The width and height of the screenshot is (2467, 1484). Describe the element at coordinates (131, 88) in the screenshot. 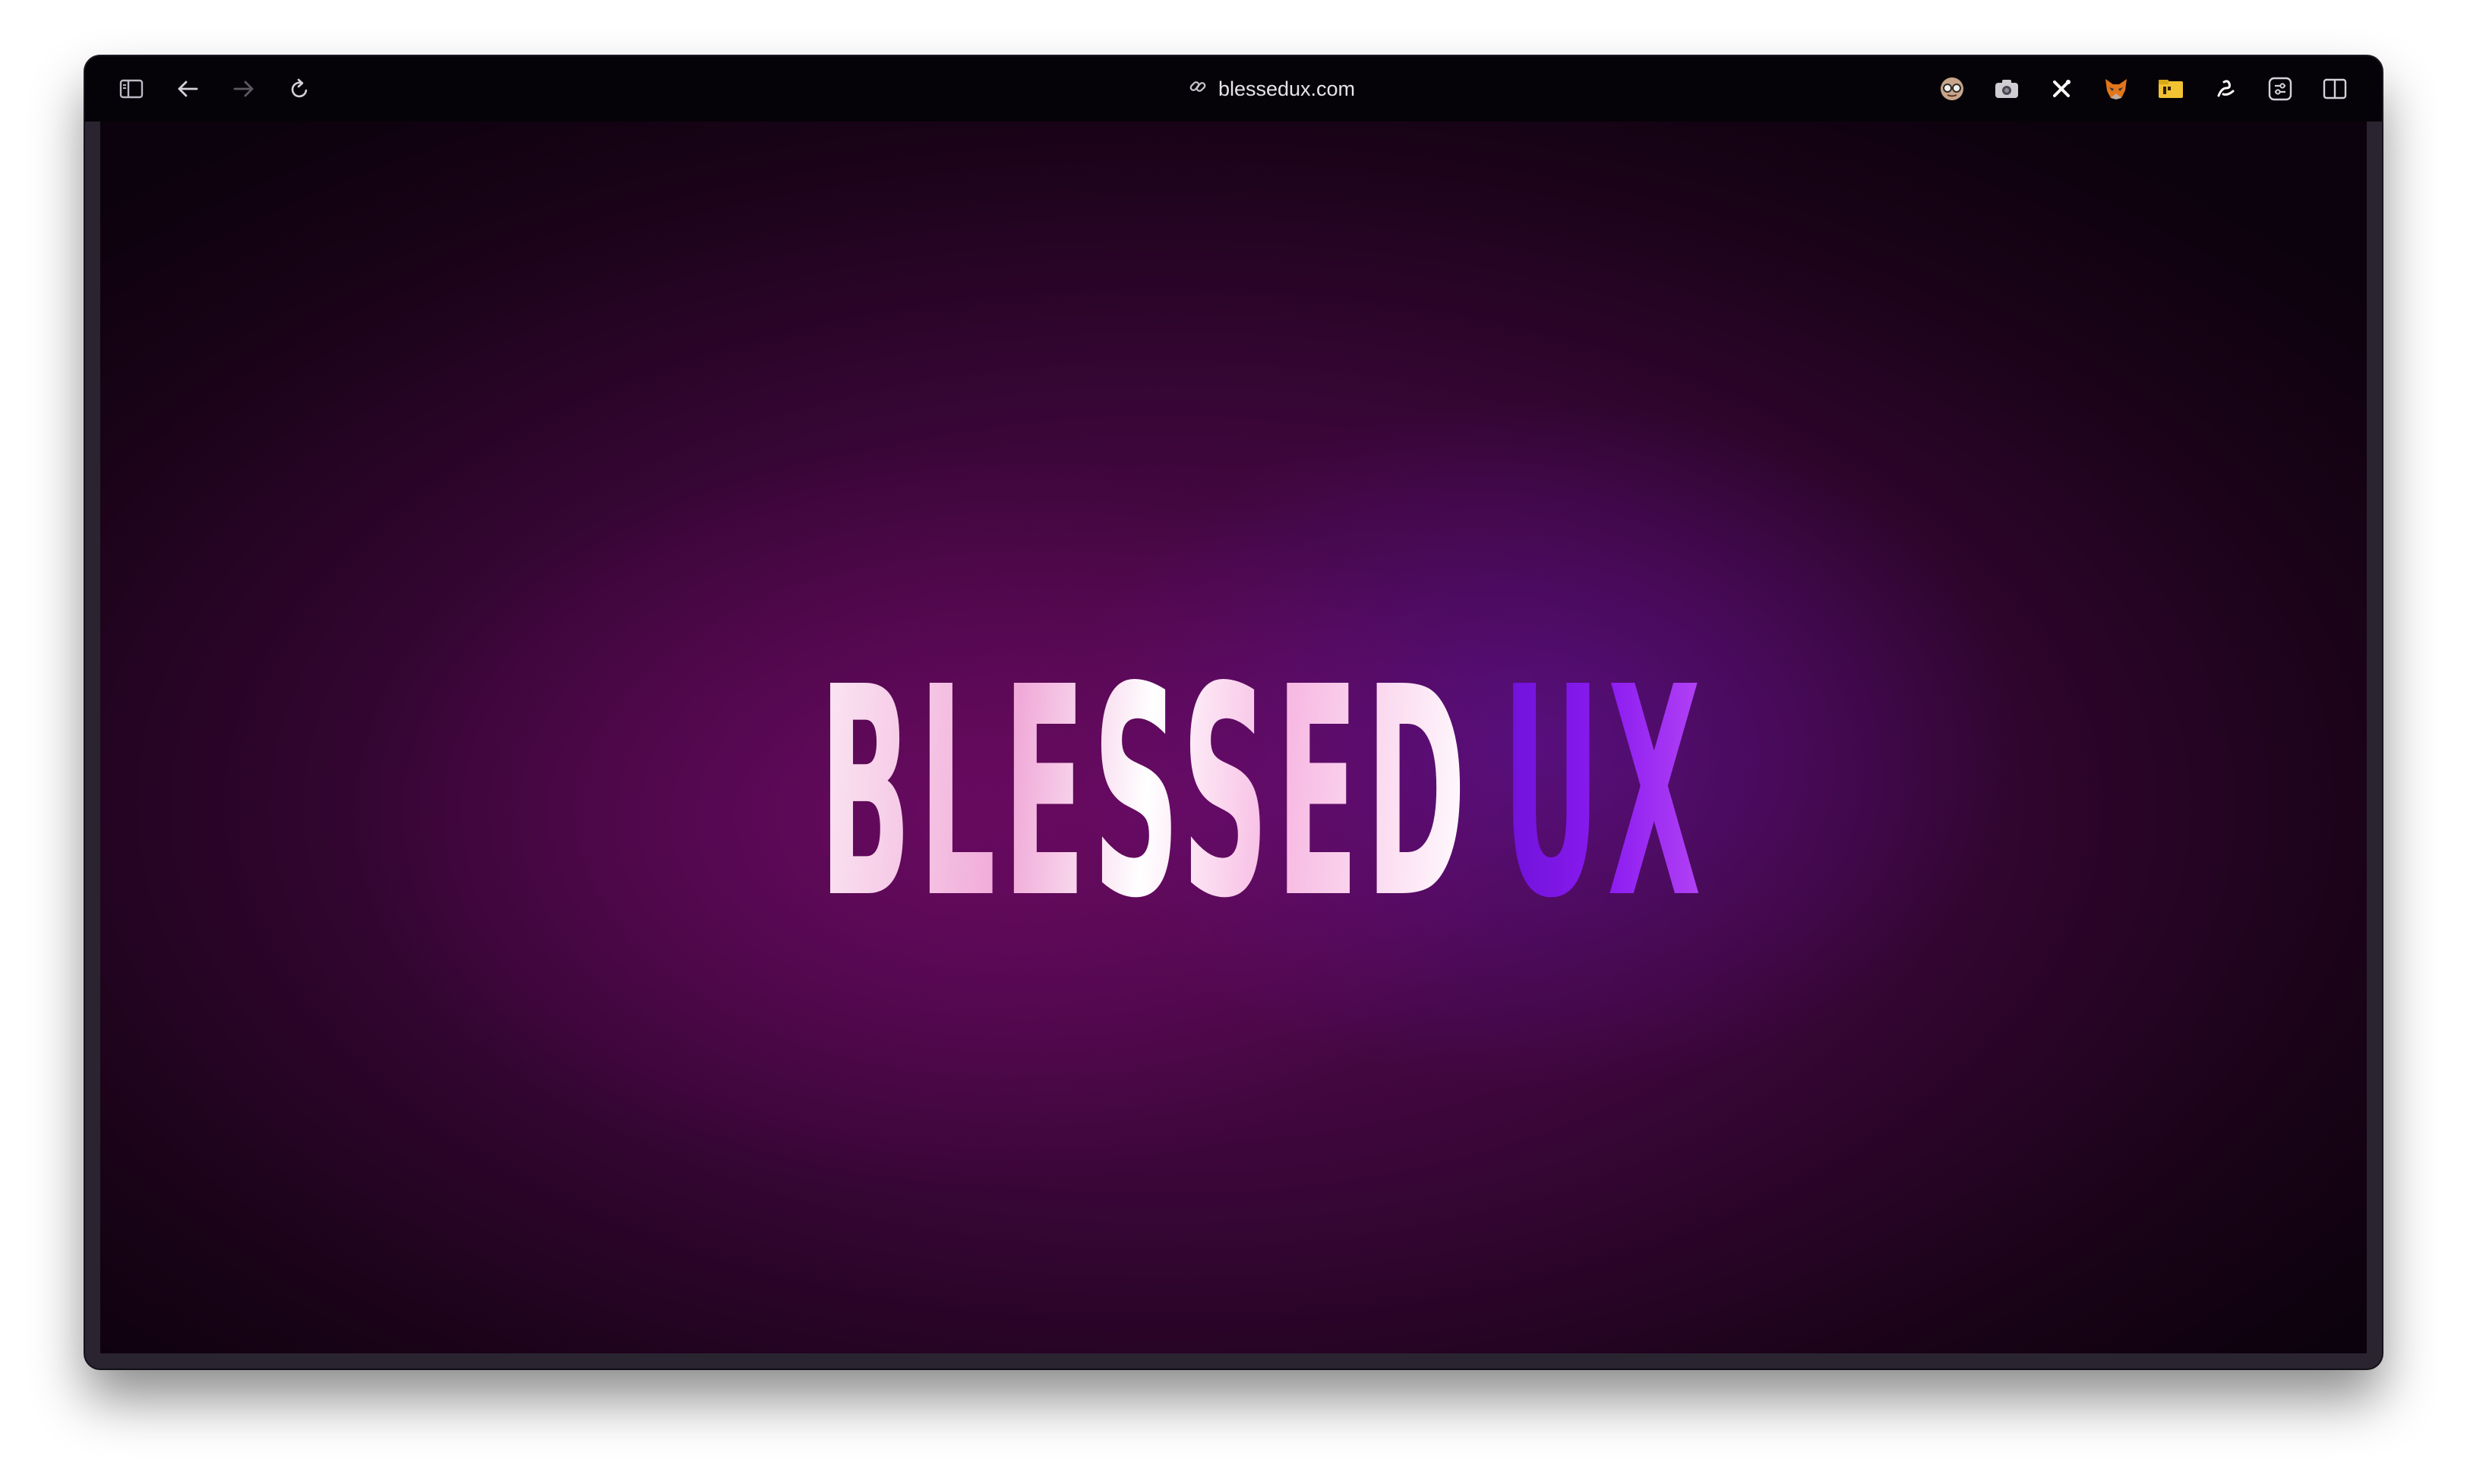

I see `sidebar-icon` at that location.